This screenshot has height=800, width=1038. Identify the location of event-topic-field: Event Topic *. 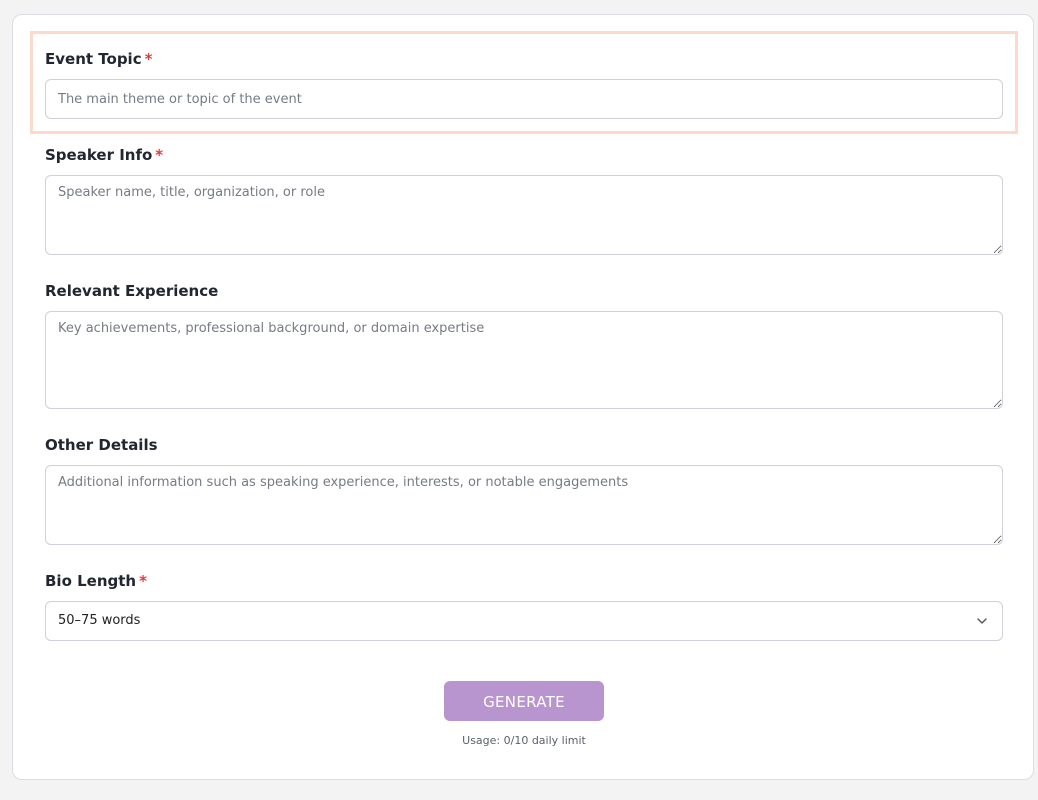
(524, 84).